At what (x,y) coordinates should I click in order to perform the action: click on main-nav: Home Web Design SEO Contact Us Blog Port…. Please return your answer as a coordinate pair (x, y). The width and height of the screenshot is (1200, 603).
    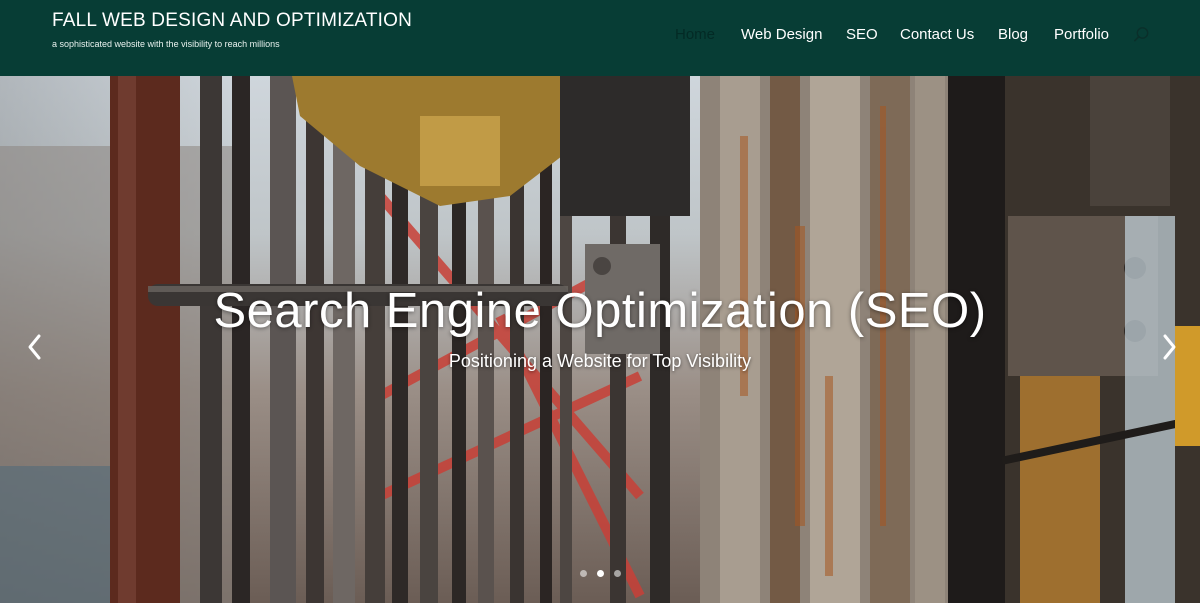
    Looking at the image, I should click on (600, 36).